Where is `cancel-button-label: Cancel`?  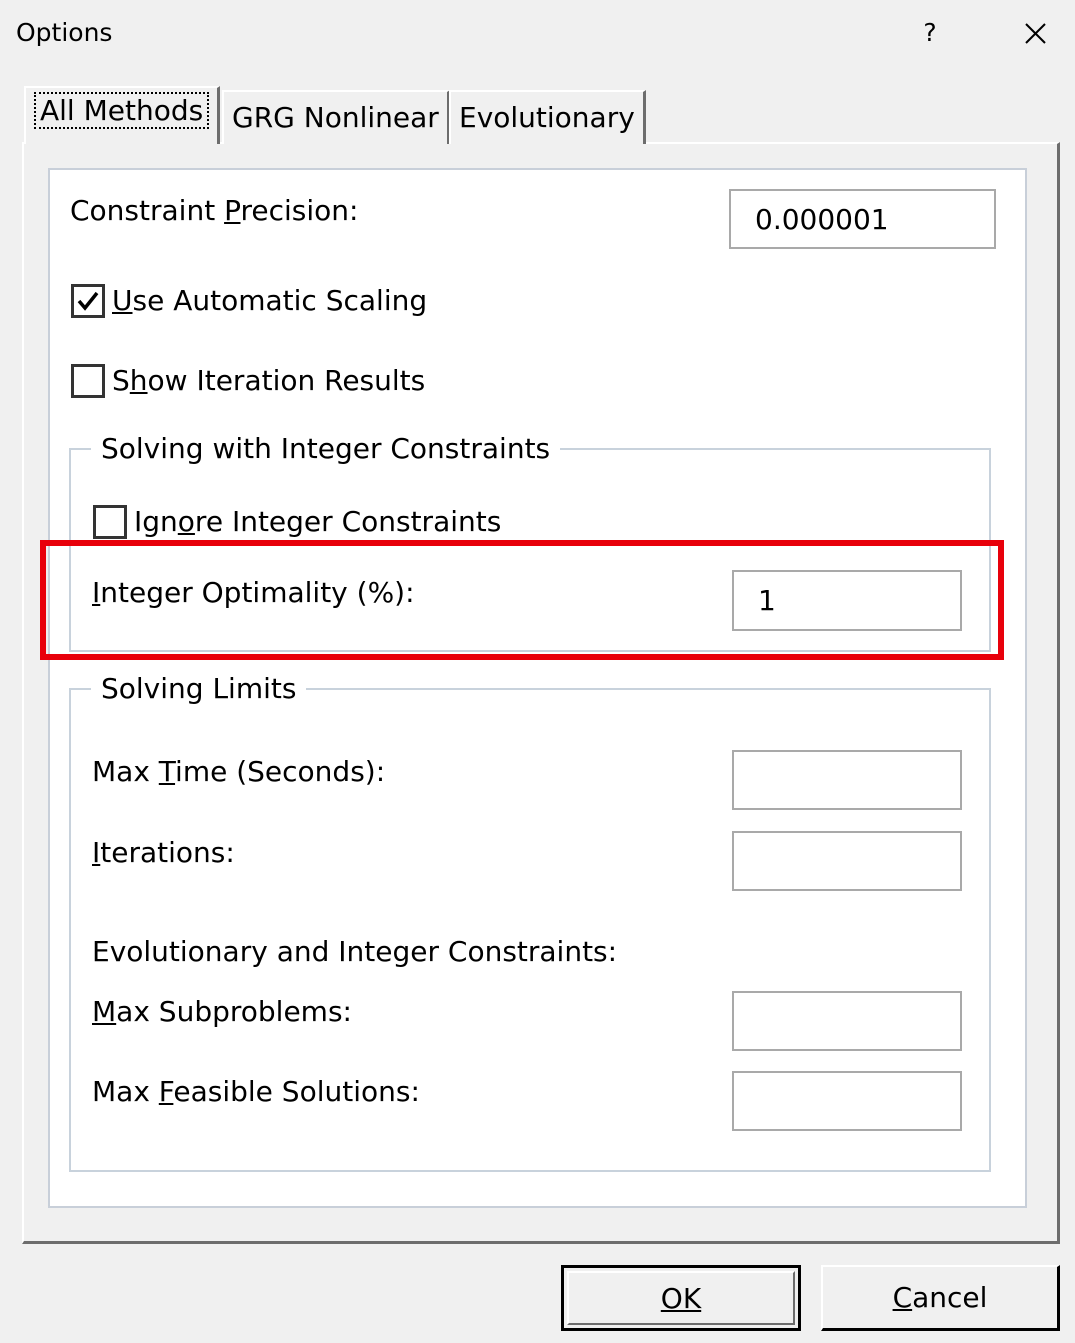
cancel-button-label: Cancel is located at coordinates (940, 1297).